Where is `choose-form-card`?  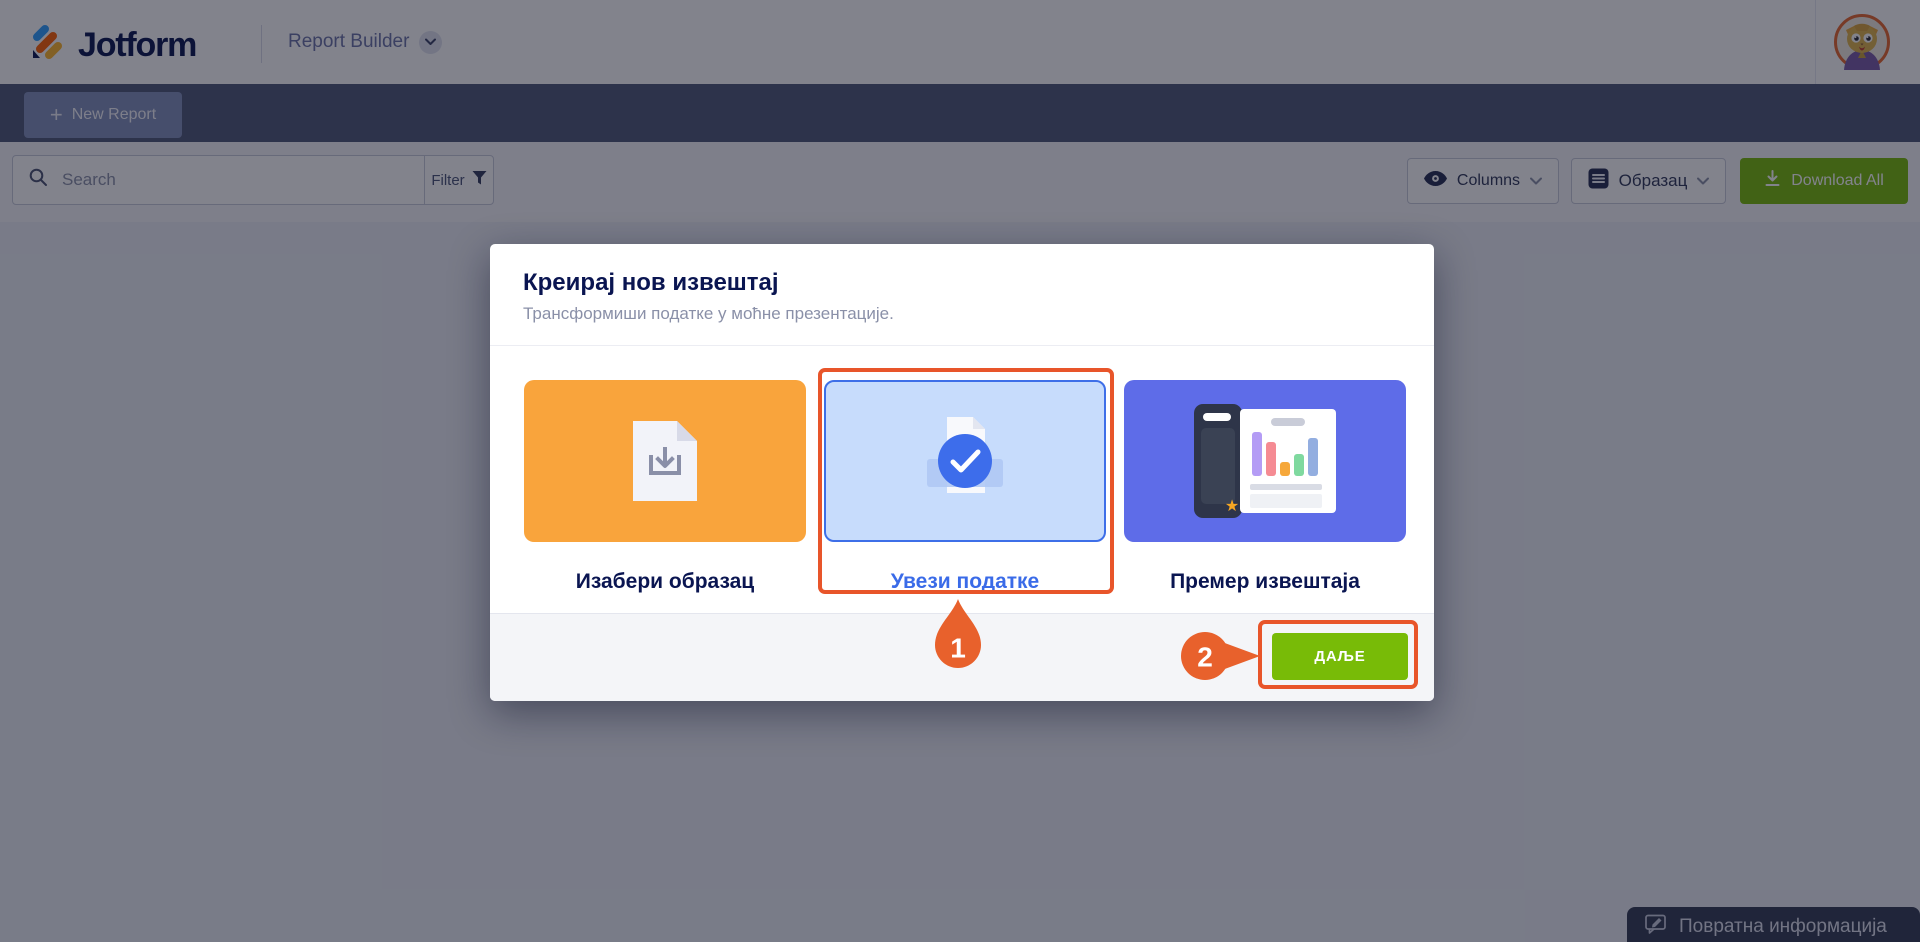
choose-form-card is located at coordinates (665, 461).